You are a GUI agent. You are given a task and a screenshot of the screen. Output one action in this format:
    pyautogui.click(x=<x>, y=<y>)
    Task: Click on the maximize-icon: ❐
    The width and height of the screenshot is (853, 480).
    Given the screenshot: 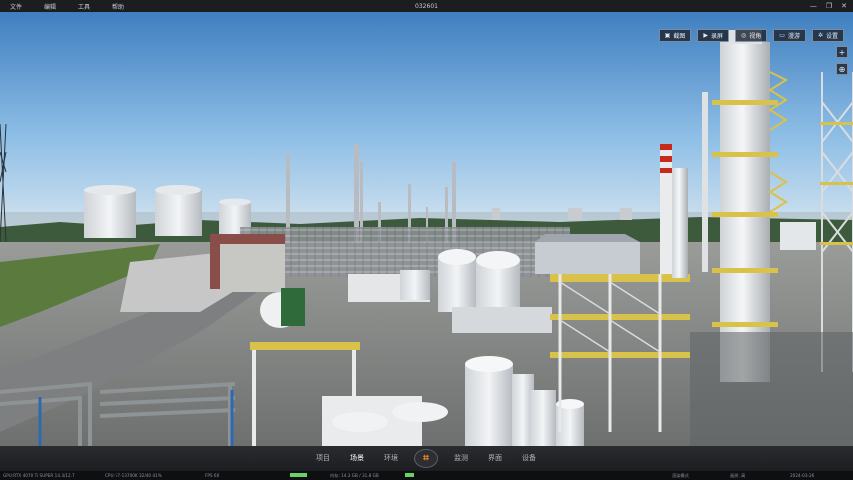 What is the action you would take?
    pyautogui.click(x=829, y=6)
    